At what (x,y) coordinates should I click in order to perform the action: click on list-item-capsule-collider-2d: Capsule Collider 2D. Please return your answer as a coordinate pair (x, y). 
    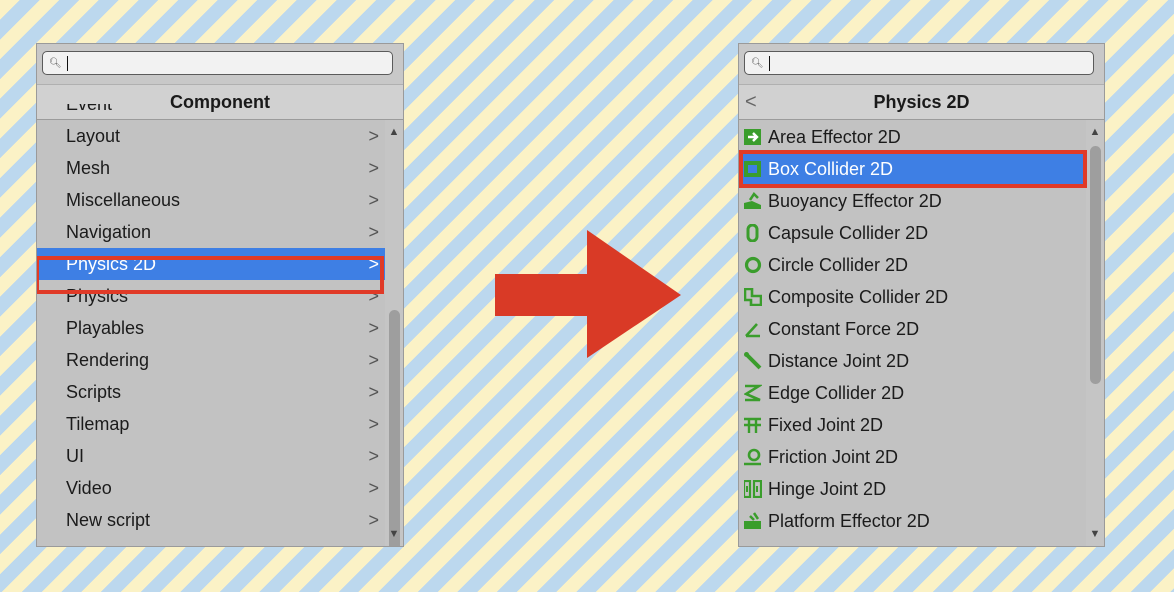
    Looking at the image, I should click on (912, 233).